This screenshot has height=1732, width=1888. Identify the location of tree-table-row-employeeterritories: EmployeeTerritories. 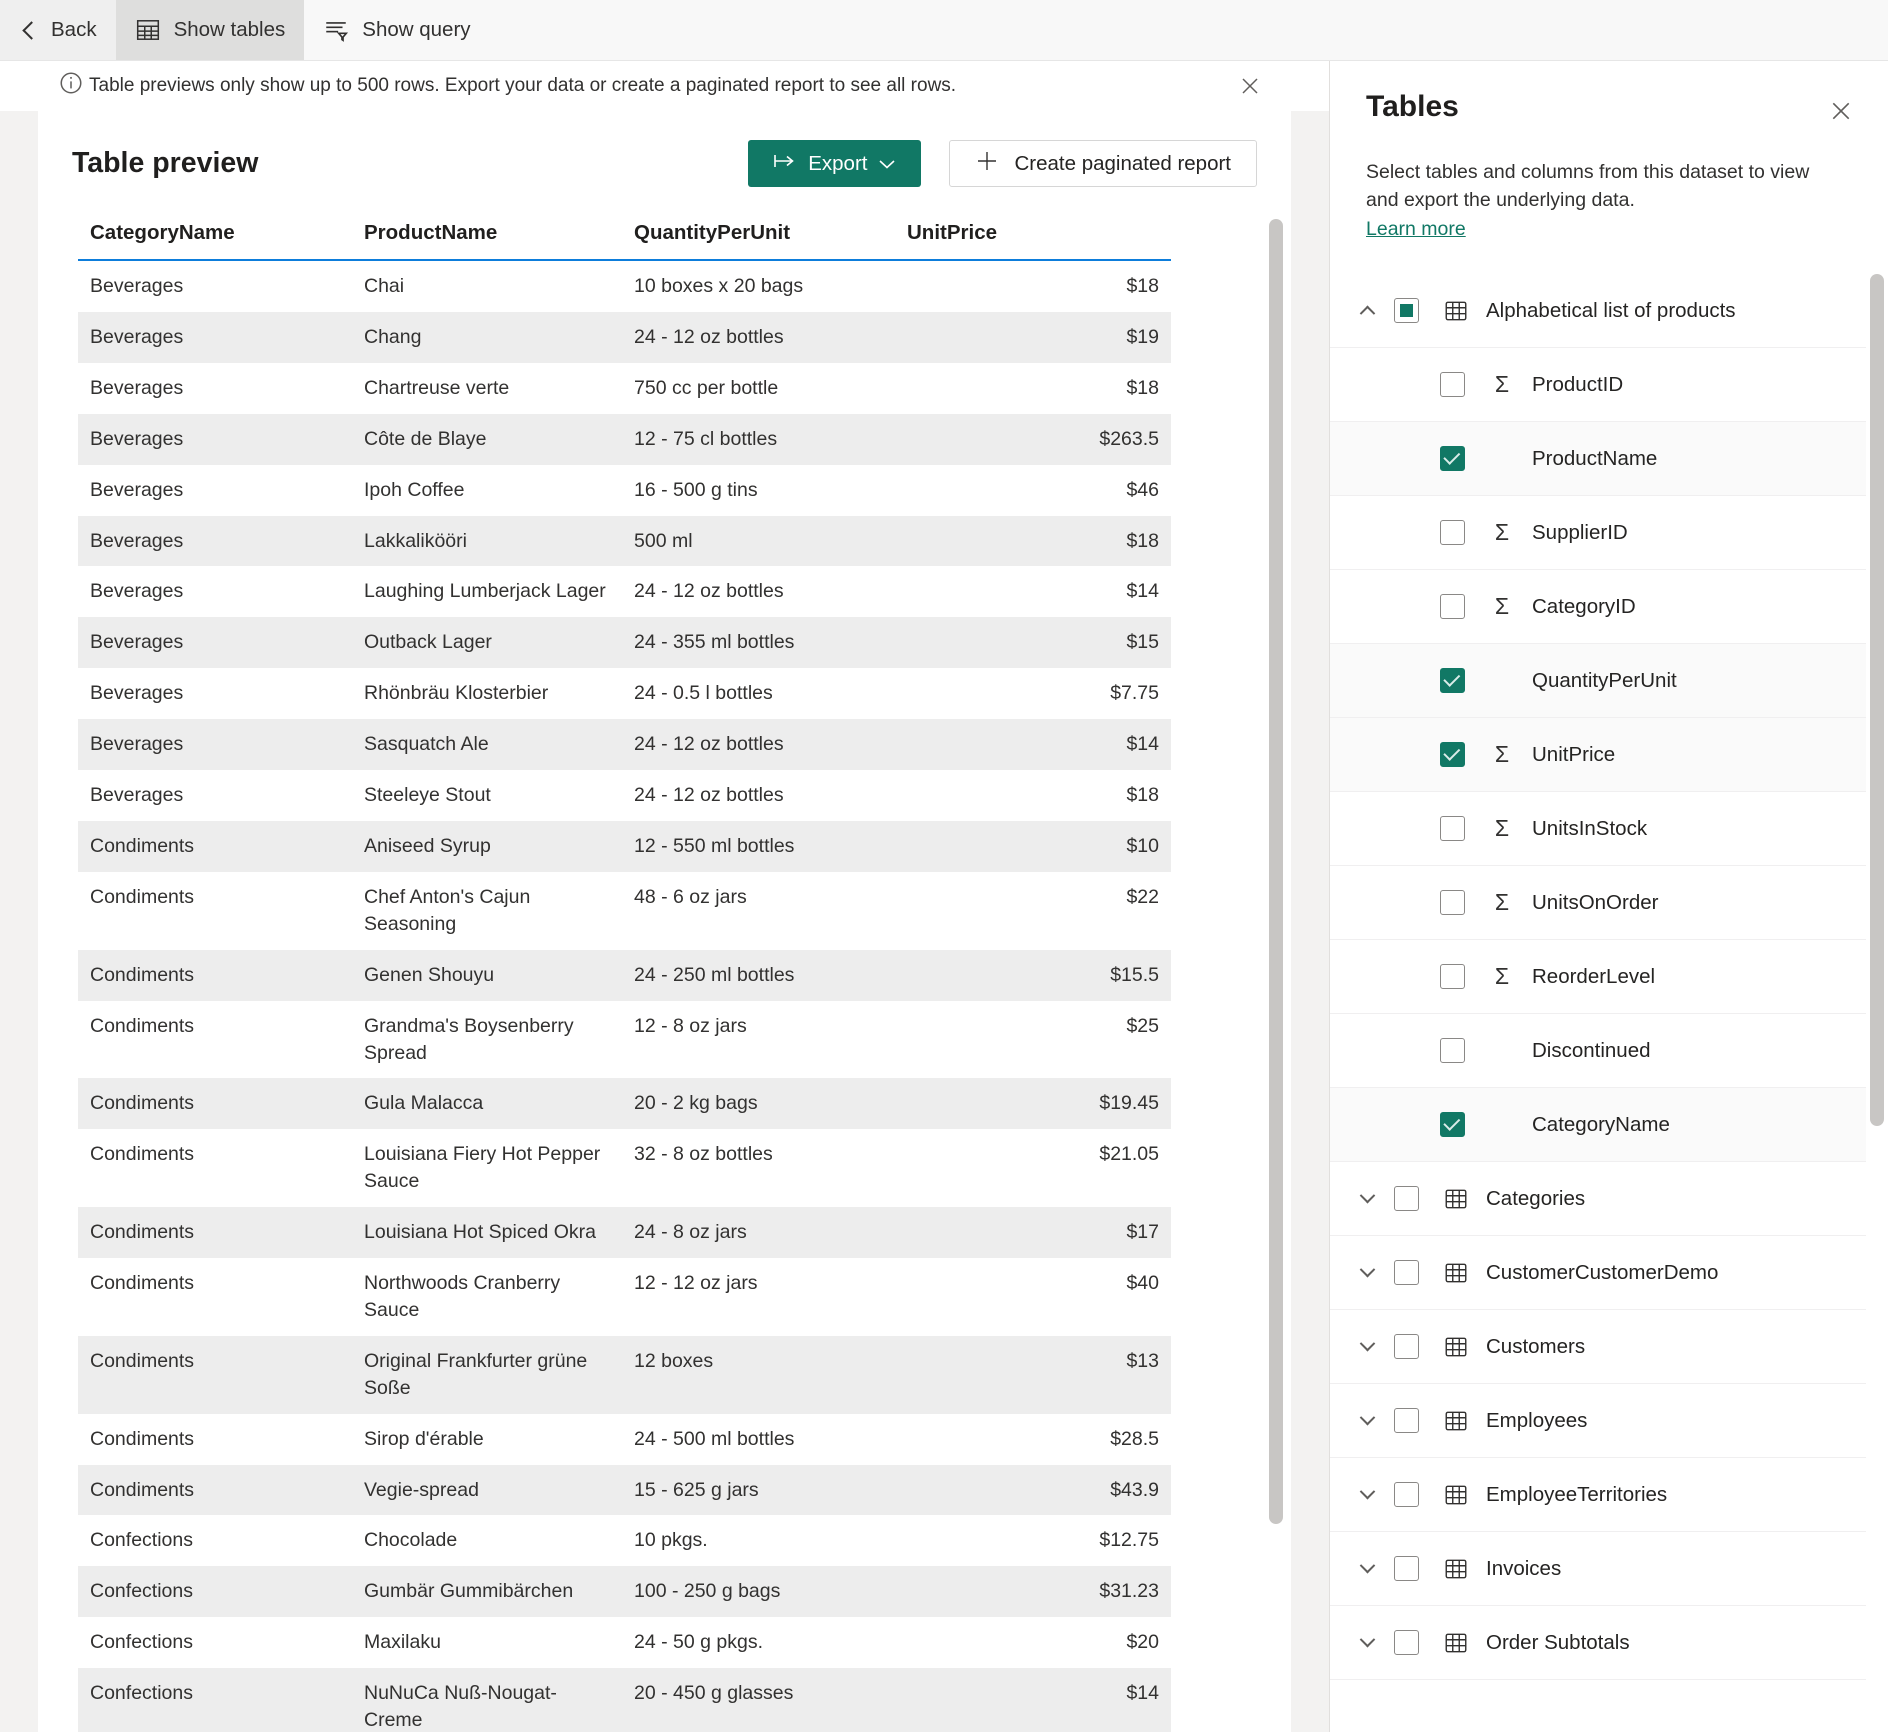
(1598, 1495).